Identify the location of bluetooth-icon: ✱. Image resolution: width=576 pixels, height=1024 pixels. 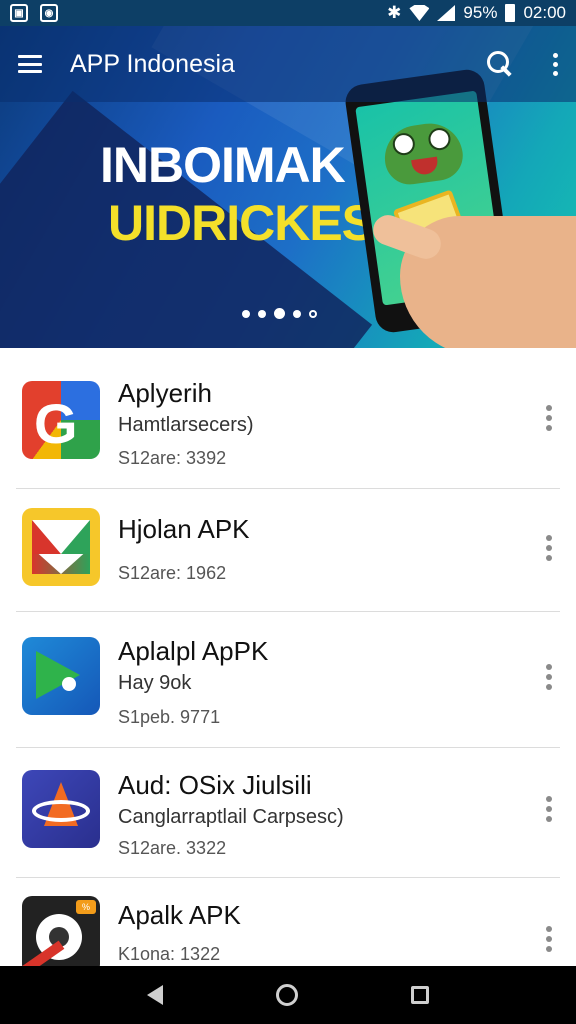
(394, 12).